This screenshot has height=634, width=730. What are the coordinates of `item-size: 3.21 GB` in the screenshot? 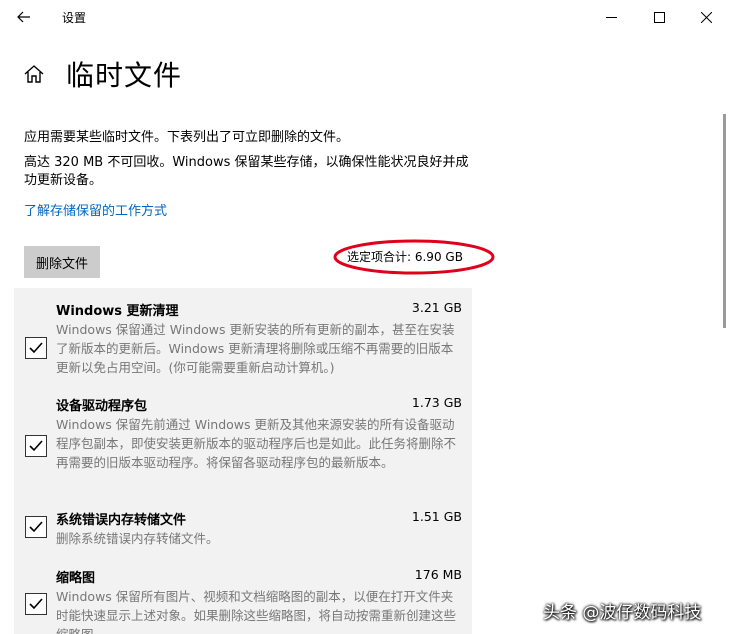 It's located at (436, 307).